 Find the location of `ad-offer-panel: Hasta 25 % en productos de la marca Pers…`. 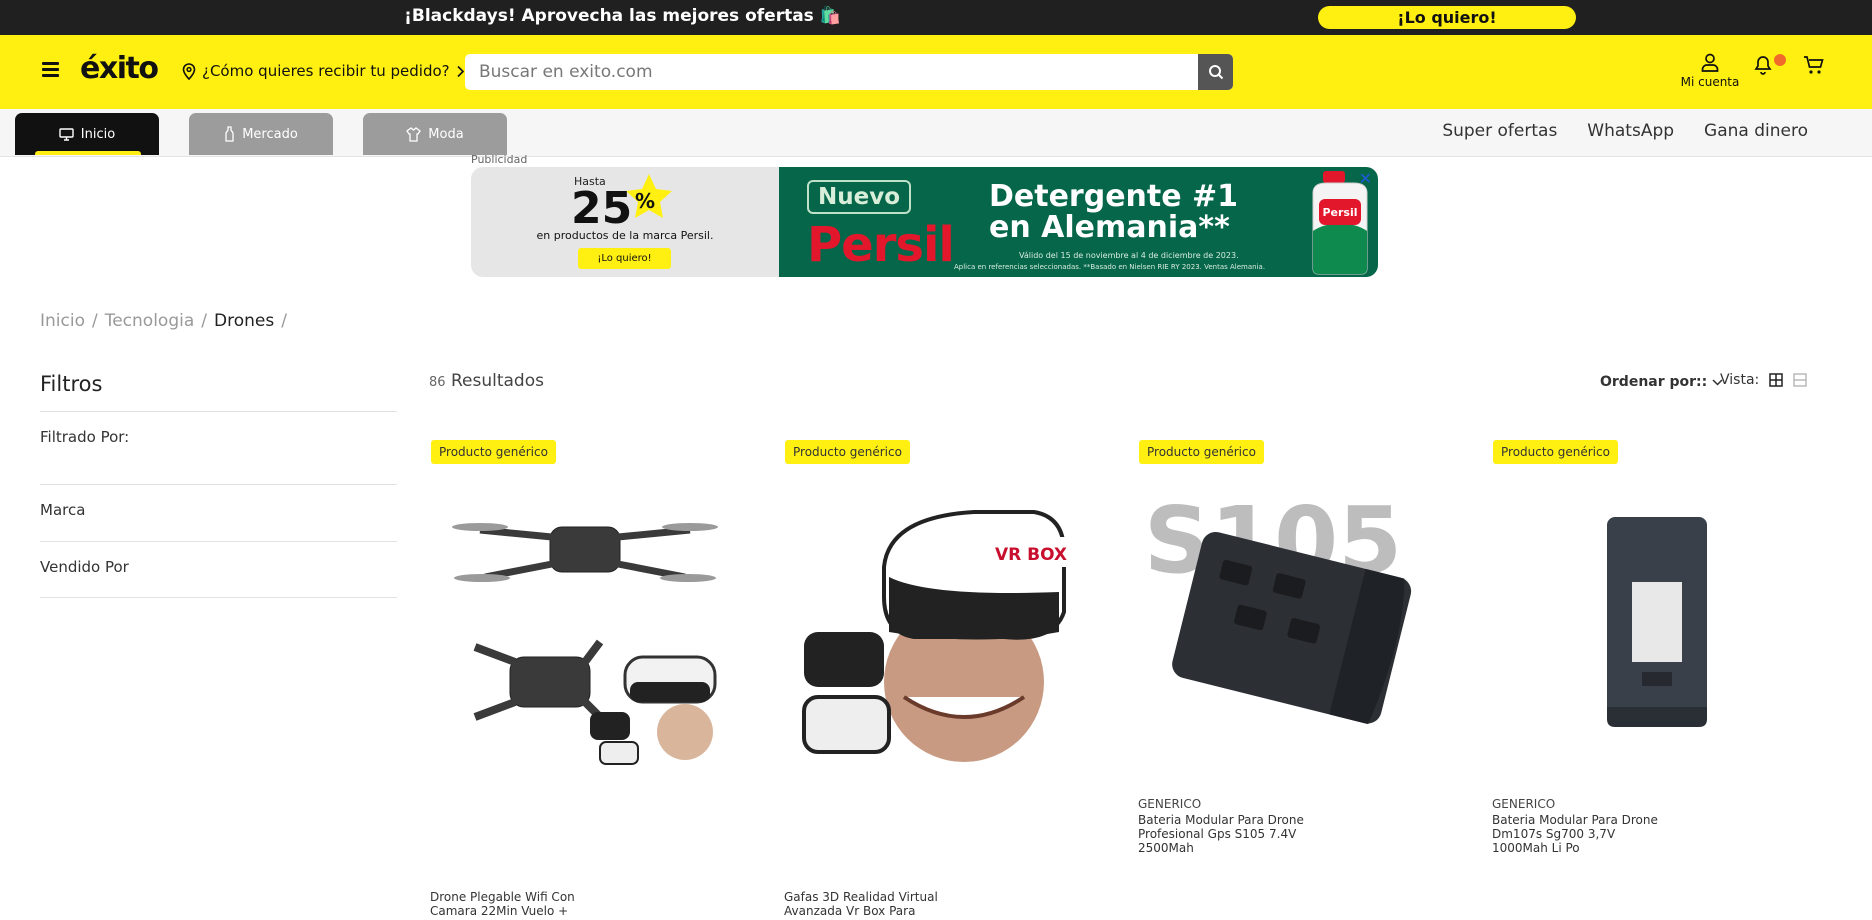

ad-offer-panel: Hasta 25 % en productos de la marca Pers… is located at coordinates (625, 222).